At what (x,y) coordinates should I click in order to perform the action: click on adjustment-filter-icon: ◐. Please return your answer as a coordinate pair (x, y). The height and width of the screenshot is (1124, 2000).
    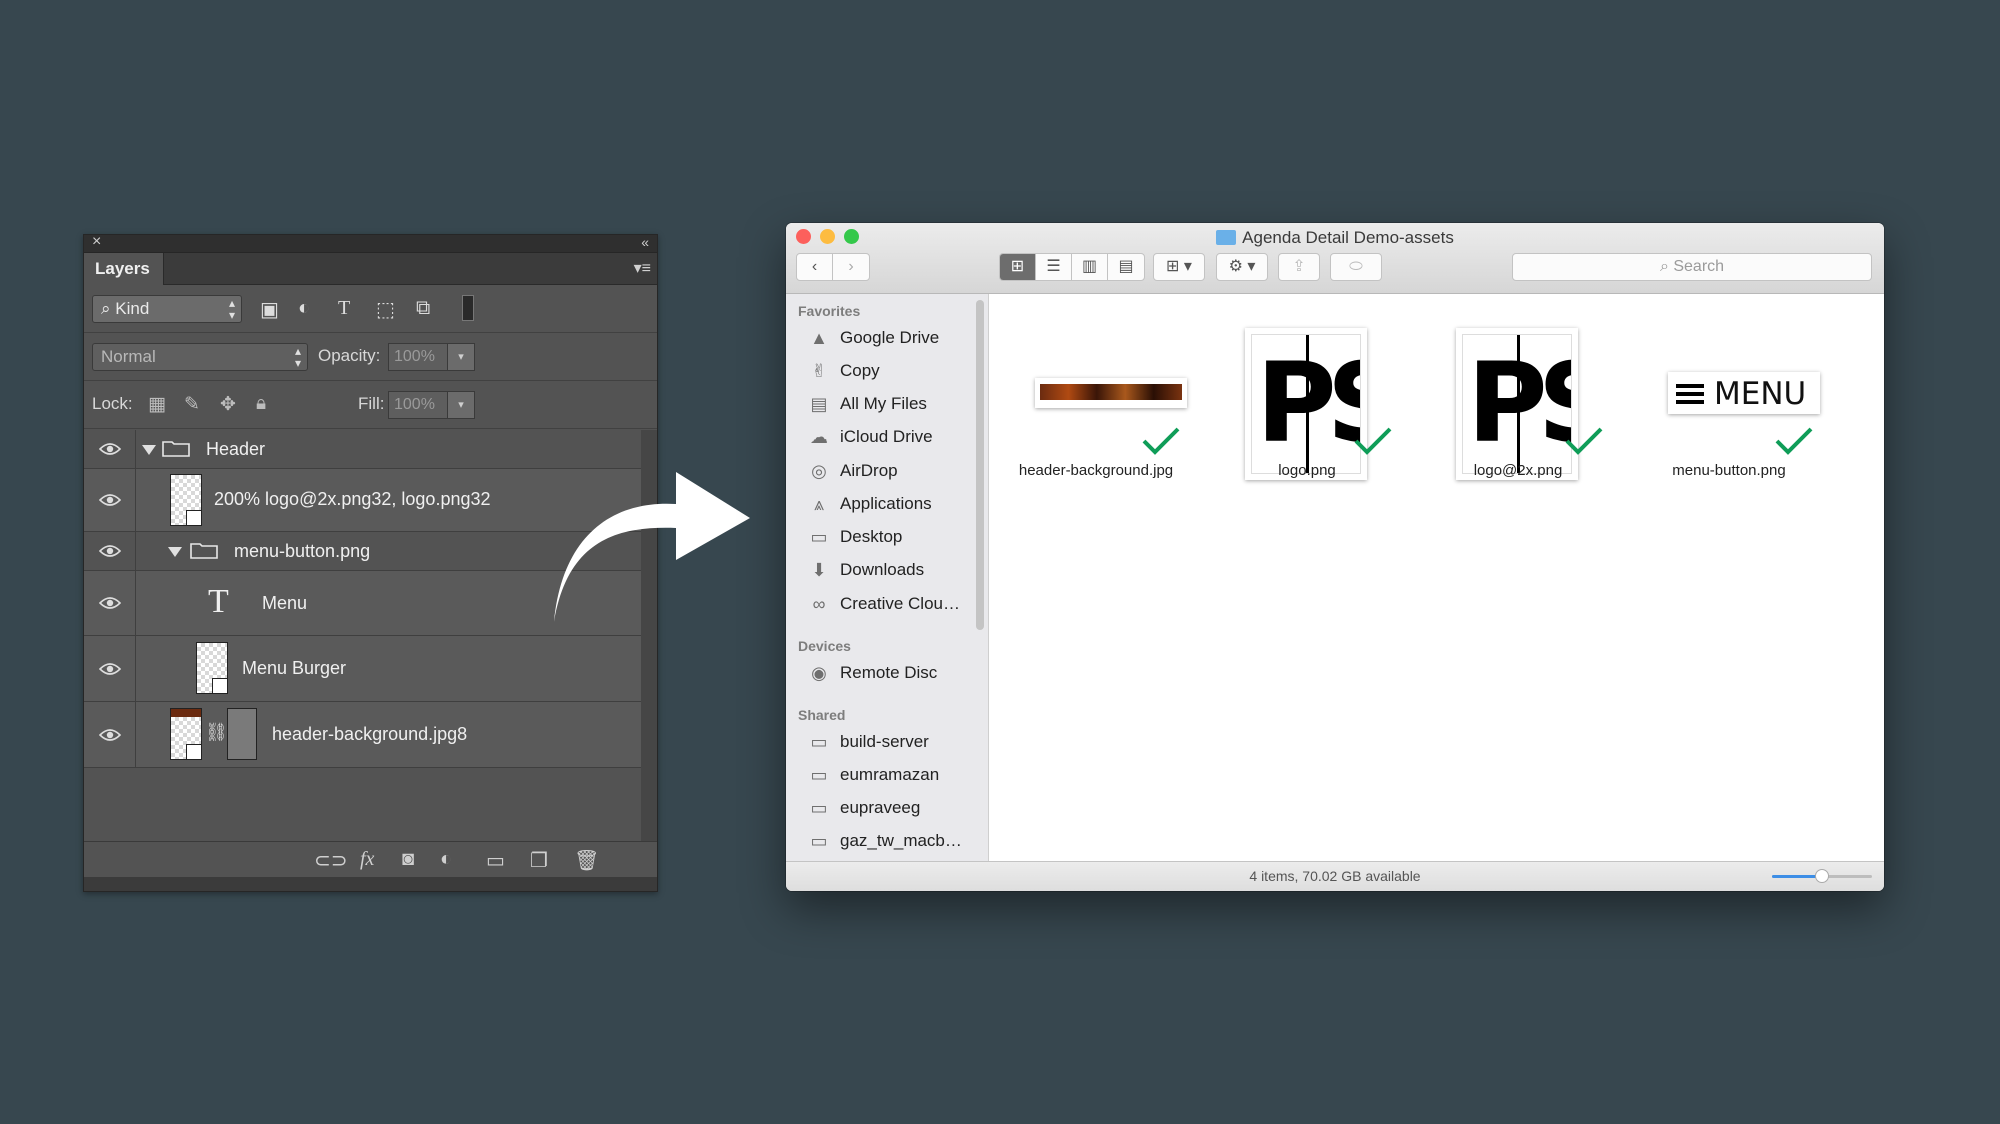
    Looking at the image, I should click on (304, 308).